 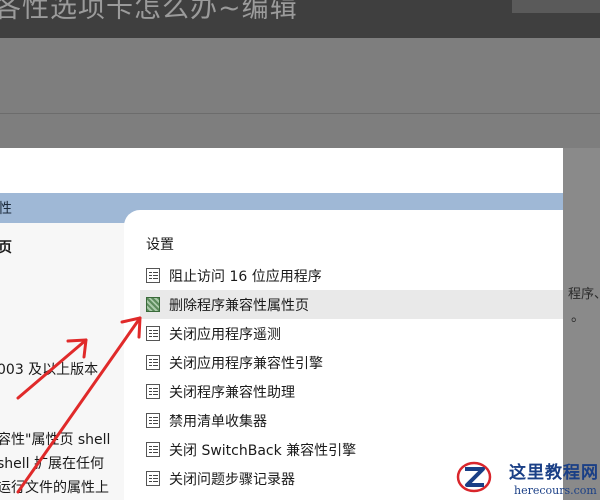 I want to click on logo-name: 这里教程网, so click(x=554, y=473).